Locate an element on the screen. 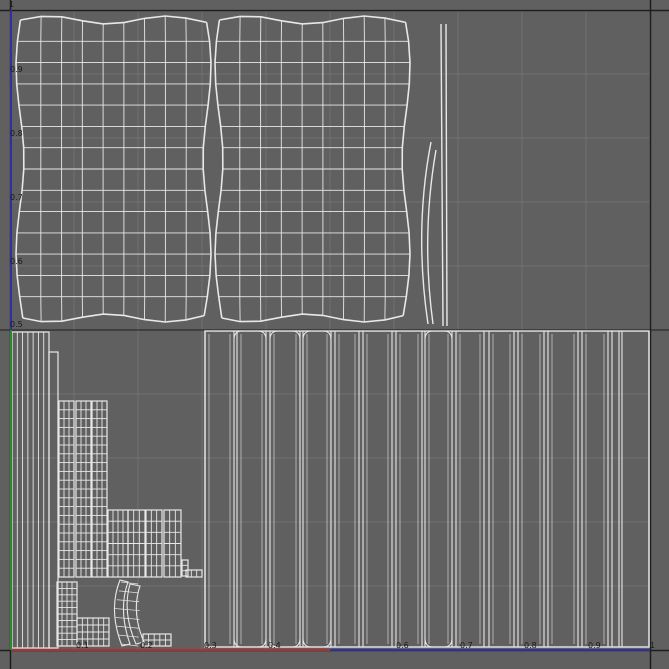 This screenshot has height=669, width=669. u-axis-label-0.6: 0.6 is located at coordinates (402, 645).